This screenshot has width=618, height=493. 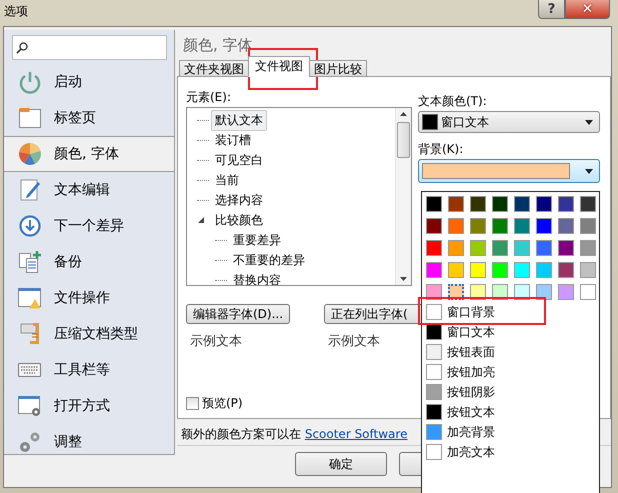 I want to click on tree-item: 比较颜色, so click(x=239, y=220).